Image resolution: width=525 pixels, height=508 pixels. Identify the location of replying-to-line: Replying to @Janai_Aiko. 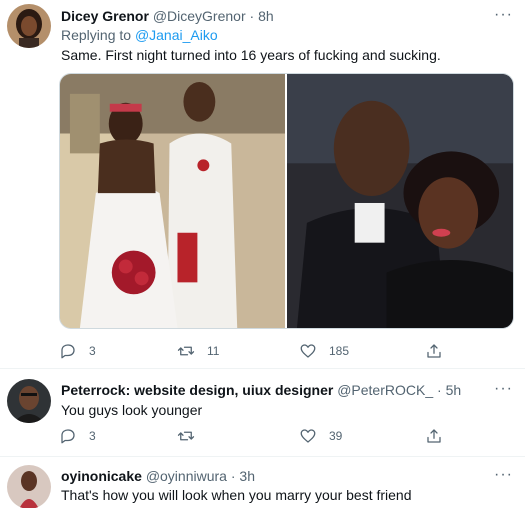
(139, 35).